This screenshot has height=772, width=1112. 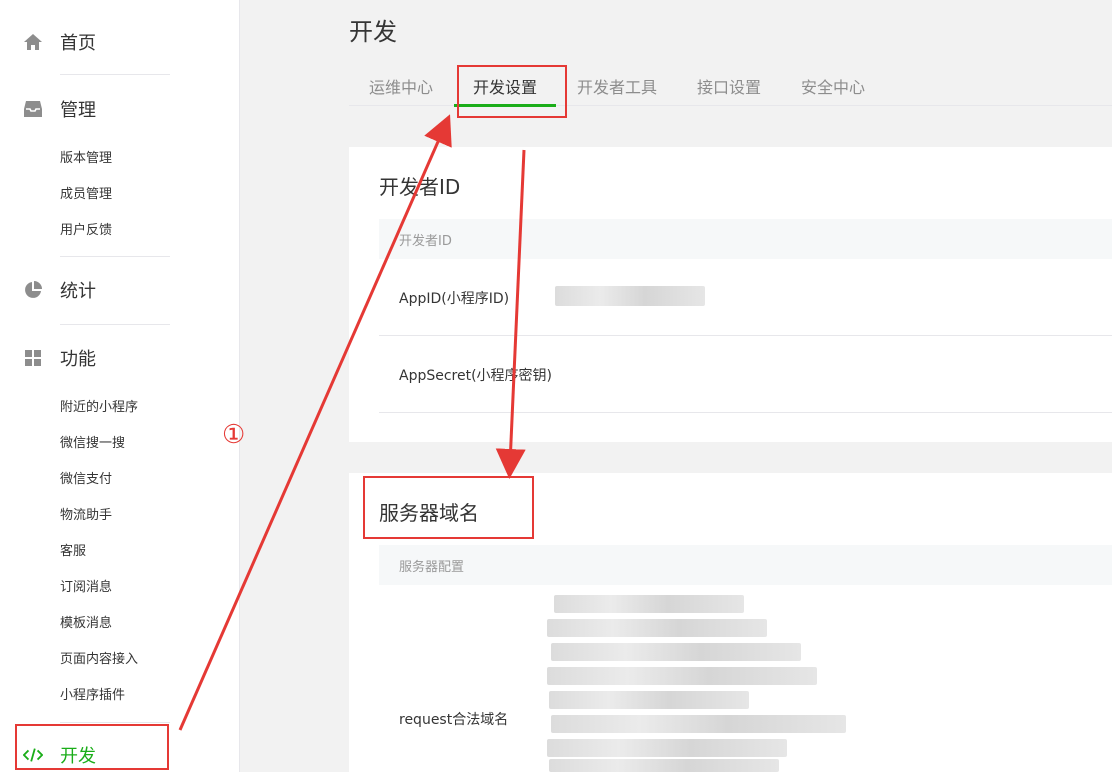 What do you see at coordinates (448, 507) in the screenshot?
I see `highlight-box-server-domain` at bounding box center [448, 507].